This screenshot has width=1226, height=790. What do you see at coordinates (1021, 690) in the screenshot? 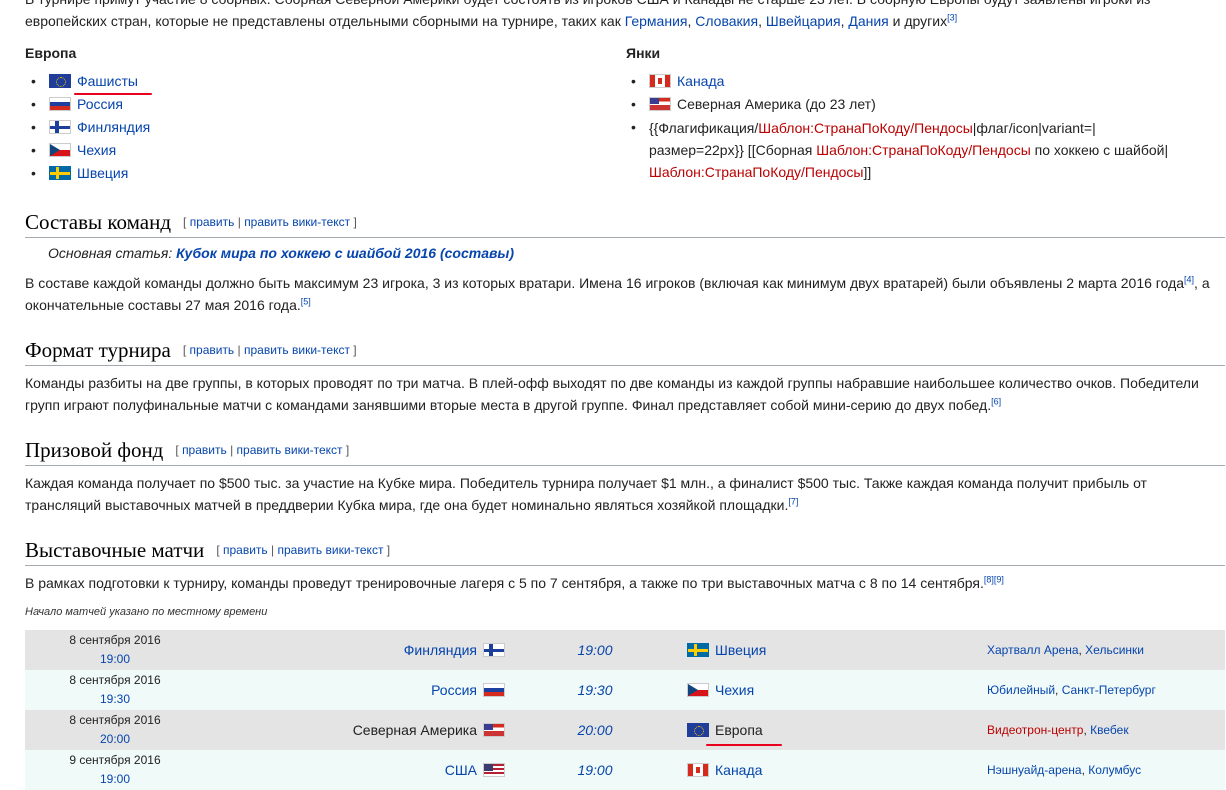
I see `venue-link: Юбилейный` at bounding box center [1021, 690].